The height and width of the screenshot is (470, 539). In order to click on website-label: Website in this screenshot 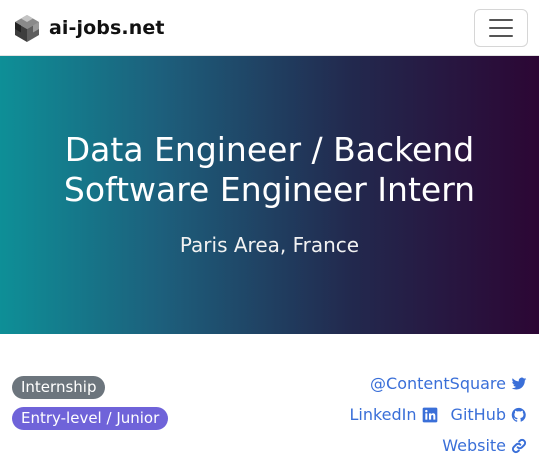, I will do `click(474, 445)`.